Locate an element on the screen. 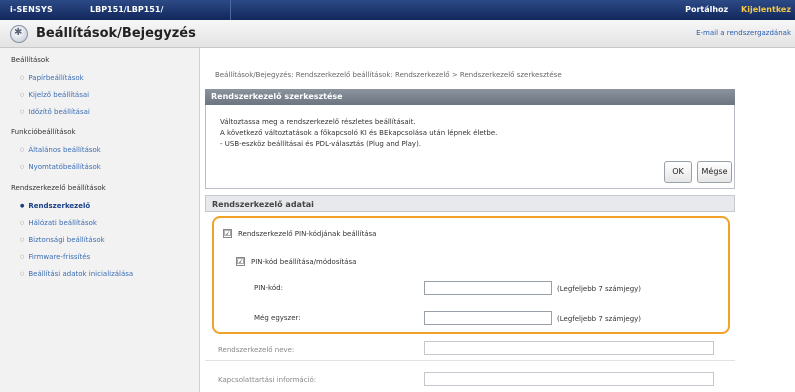  sidebar-item-firmware: Firmware-frissítés is located at coordinates (55, 257).